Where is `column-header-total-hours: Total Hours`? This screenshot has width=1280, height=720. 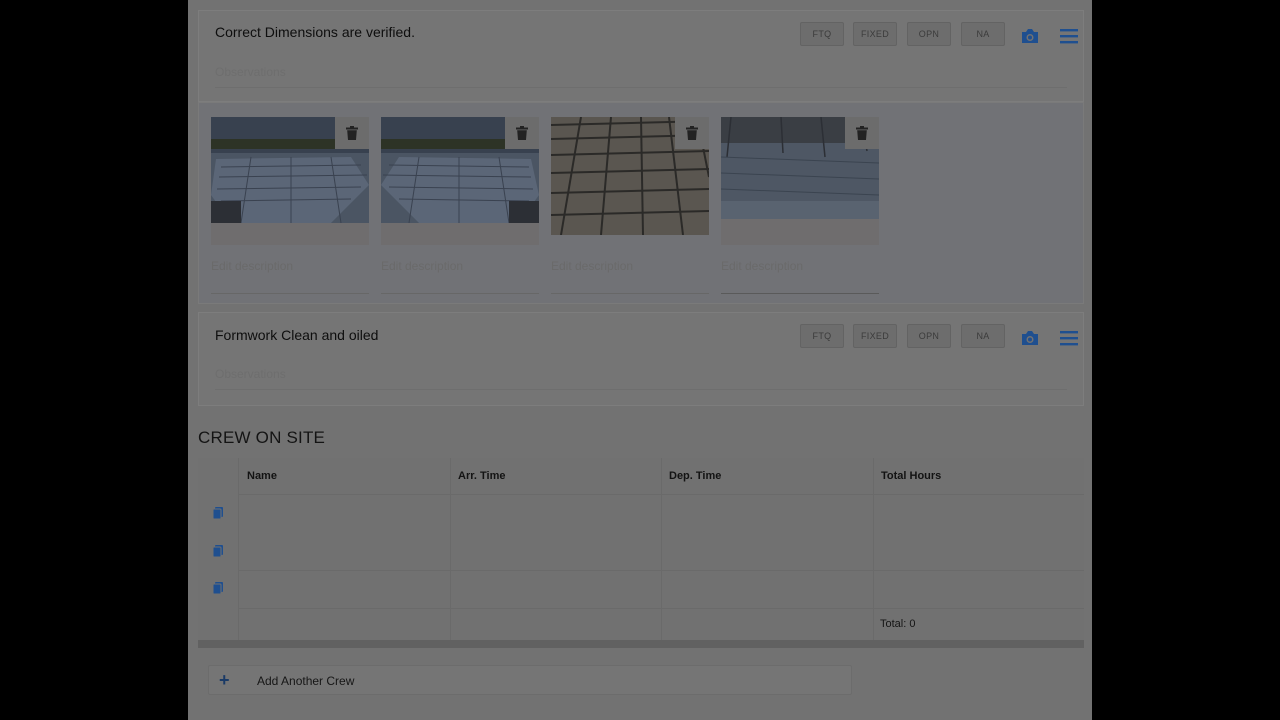 column-header-total-hours: Total Hours is located at coordinates (911, 476).